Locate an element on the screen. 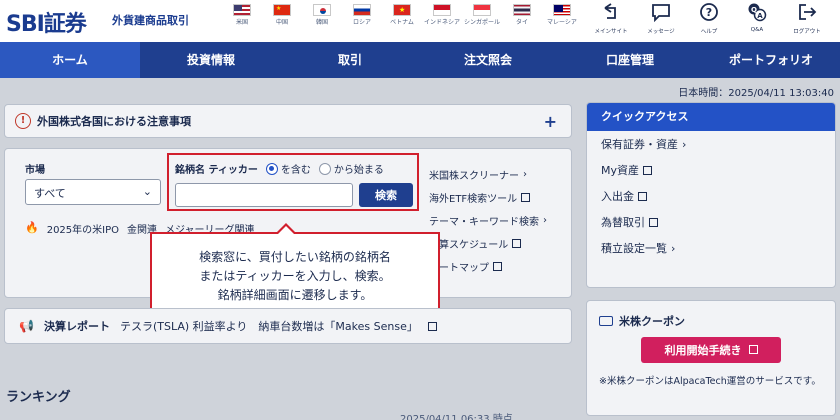 This screenshot has height=420, width=840. flag-label: タイ is located at coordinates (521, 22).